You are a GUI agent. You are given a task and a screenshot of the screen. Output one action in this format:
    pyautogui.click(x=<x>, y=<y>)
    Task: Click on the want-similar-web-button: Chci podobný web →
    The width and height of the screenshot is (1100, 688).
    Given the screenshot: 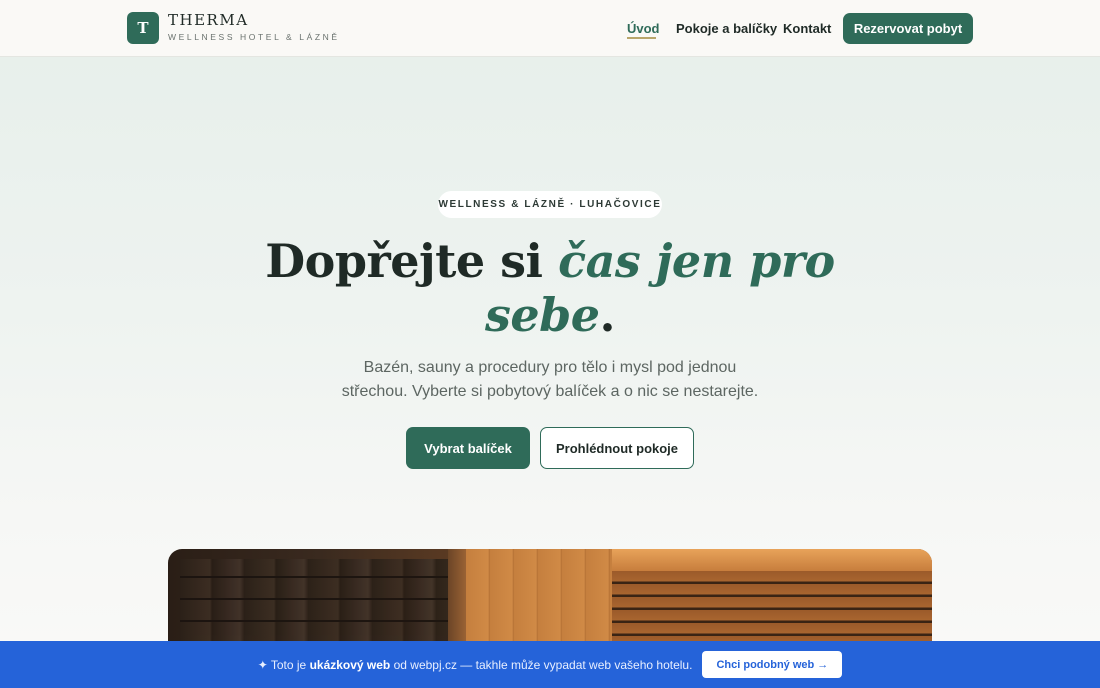 What is the action you would take?
    pyautogui.click(x=772, y=664)
    